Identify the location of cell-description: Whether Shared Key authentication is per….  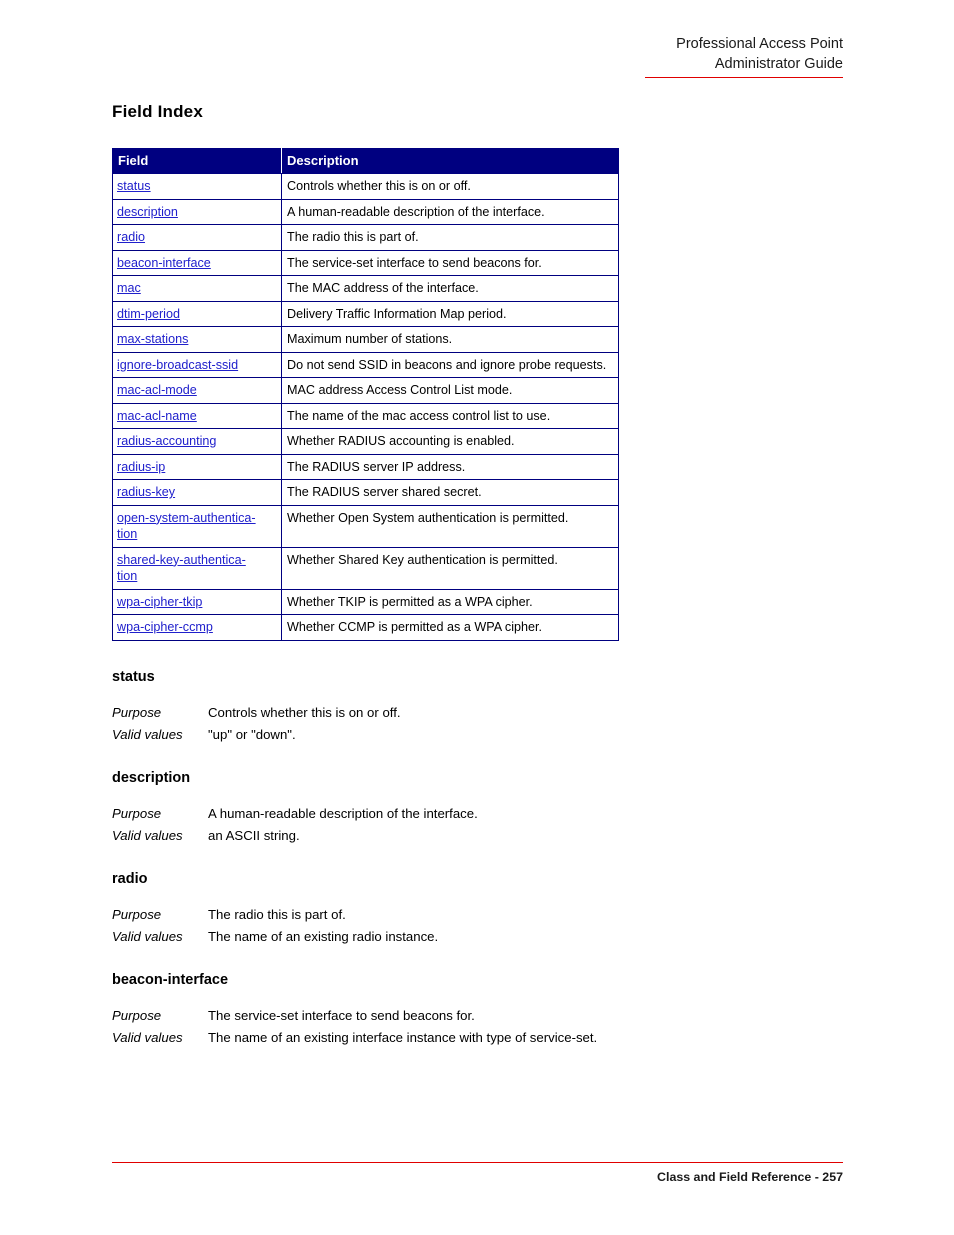
(450, 568).